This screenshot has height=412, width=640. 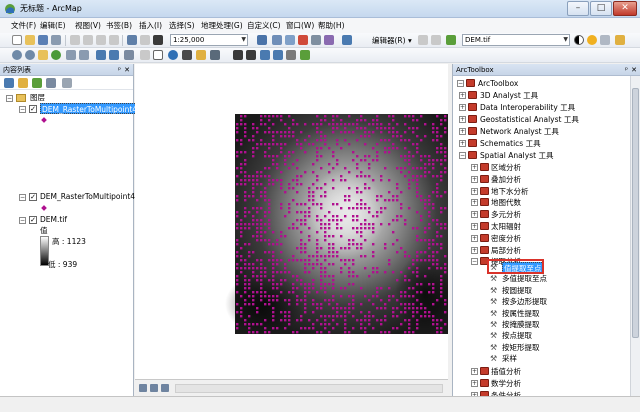 What do you see at coordinates (51, 83) in the screenshot?
I see `list-by-selection-icon` at bounding box center [51, 83].